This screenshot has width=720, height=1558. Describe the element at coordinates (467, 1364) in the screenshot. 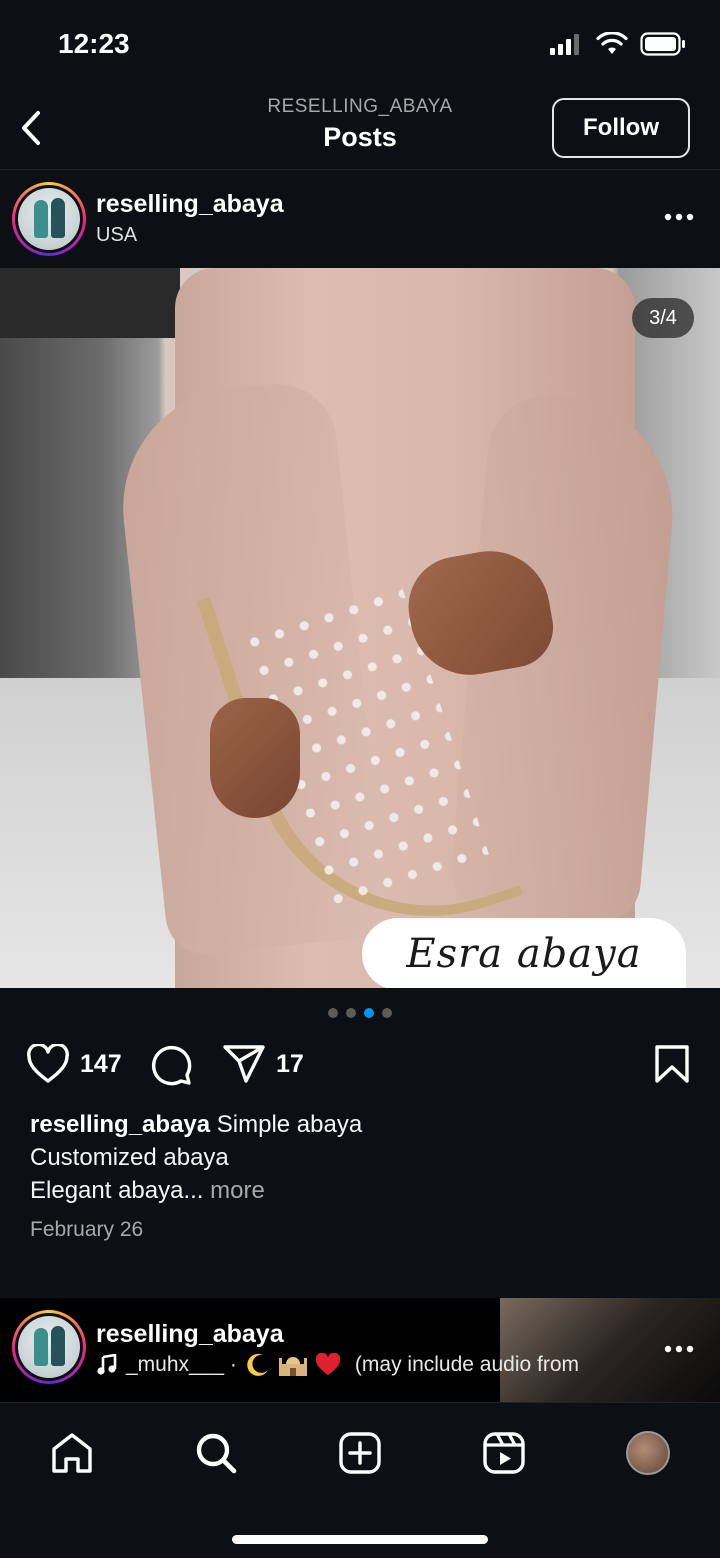

I see `audio-suffix: (may include audio from` at that location.